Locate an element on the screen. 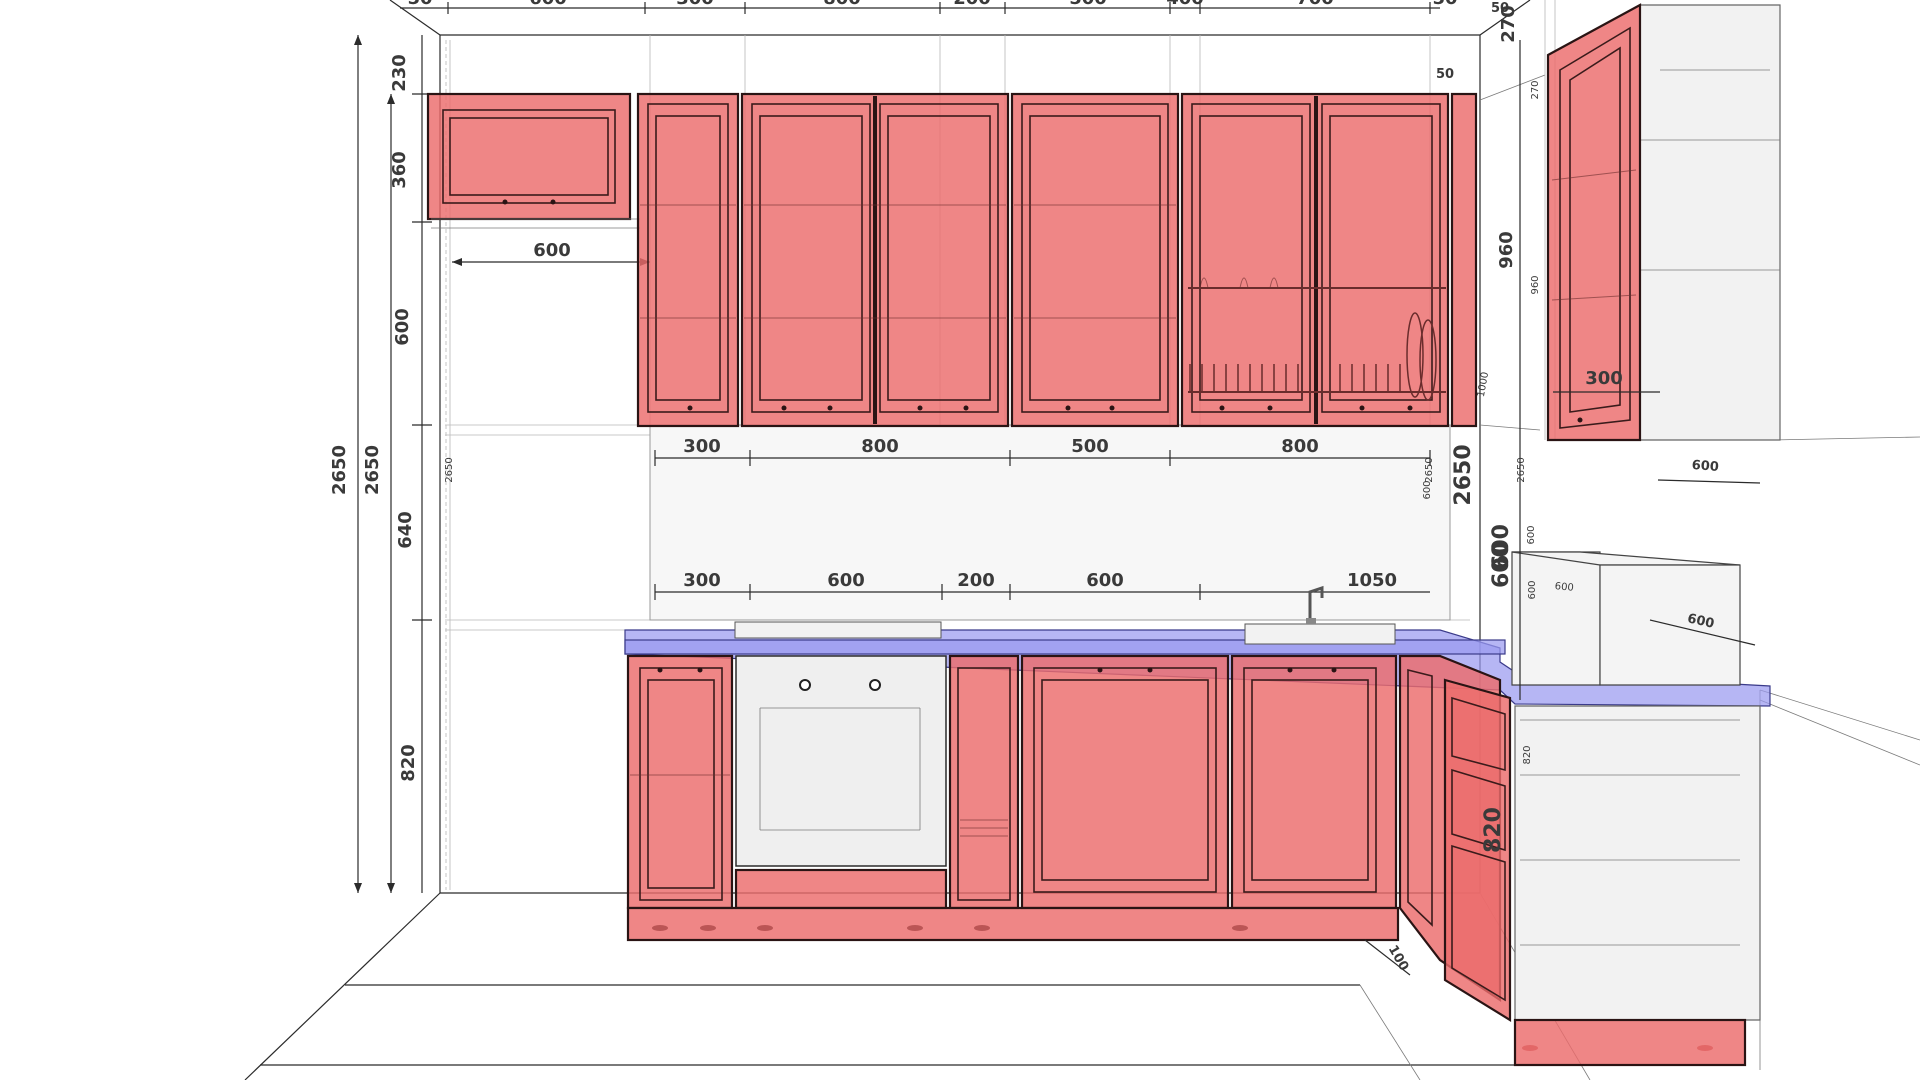  dim-upper-800: 800 is located at coordinates (880, 446).